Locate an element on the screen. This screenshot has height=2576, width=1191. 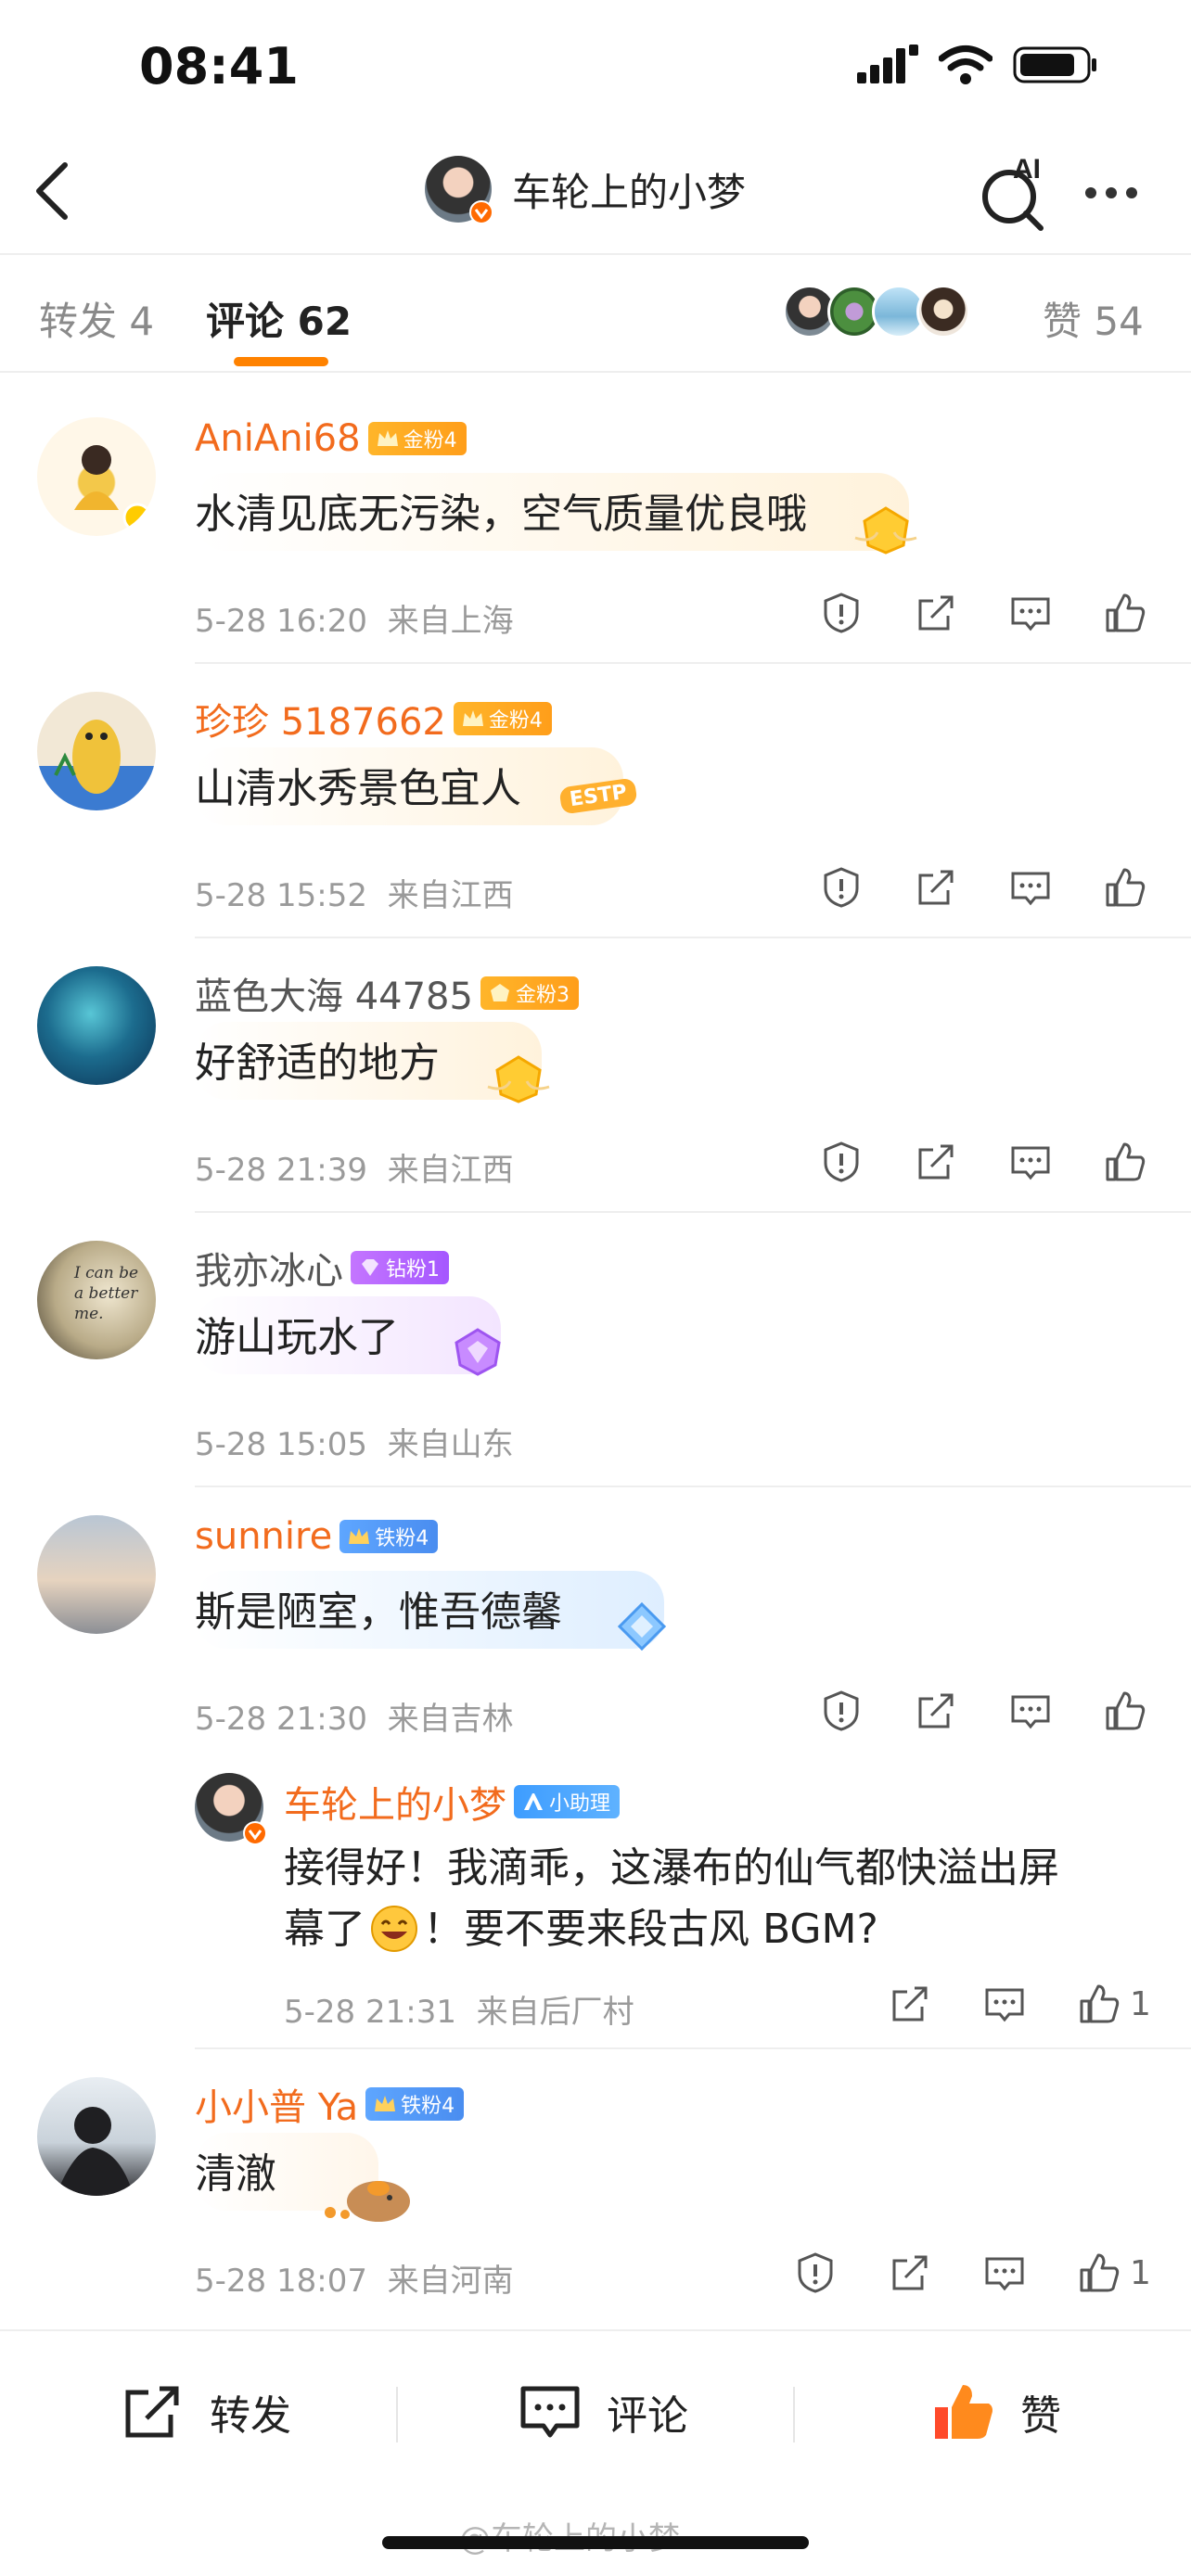
repost-label: 转发 is located at coordinates (250, 2416).